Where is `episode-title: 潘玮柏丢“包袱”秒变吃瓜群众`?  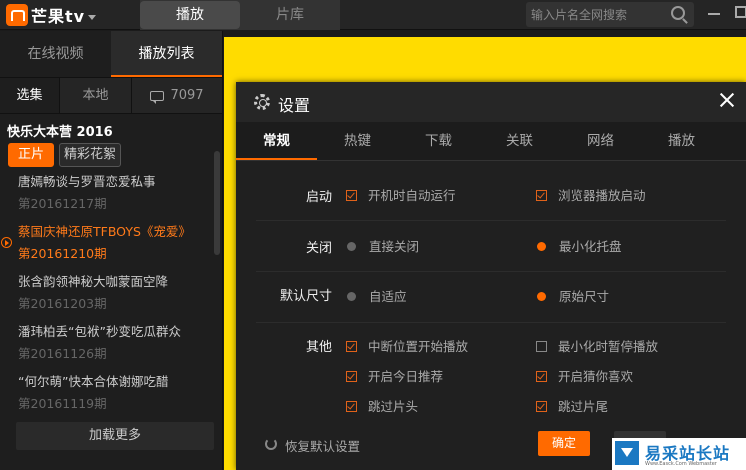 episode-title: 潘玮柏丢“包袱”秒变吃瓜群众 is located at coordinates (99, 331).